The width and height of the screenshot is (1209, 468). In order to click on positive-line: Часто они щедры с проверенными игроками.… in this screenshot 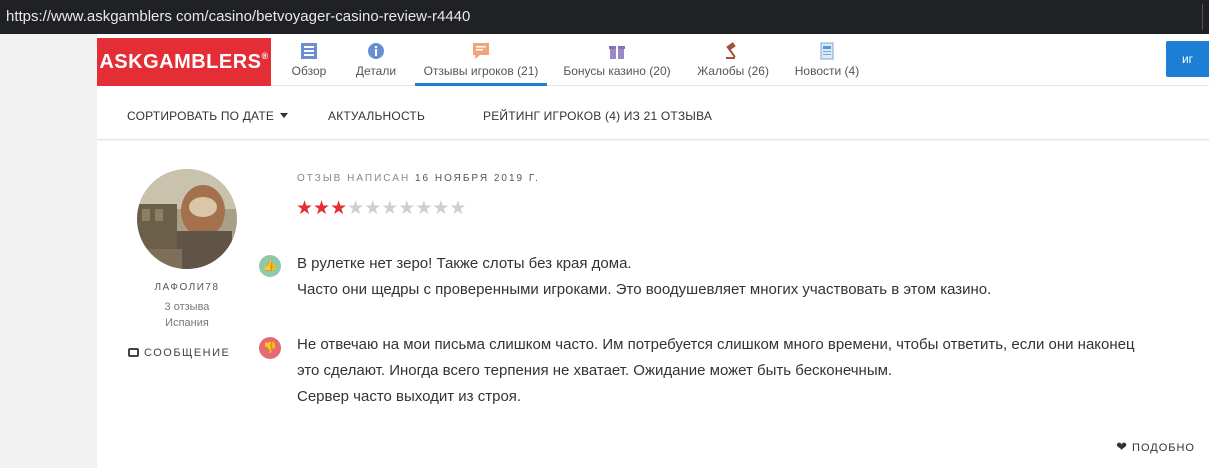, I will do `click(644, 289)`.